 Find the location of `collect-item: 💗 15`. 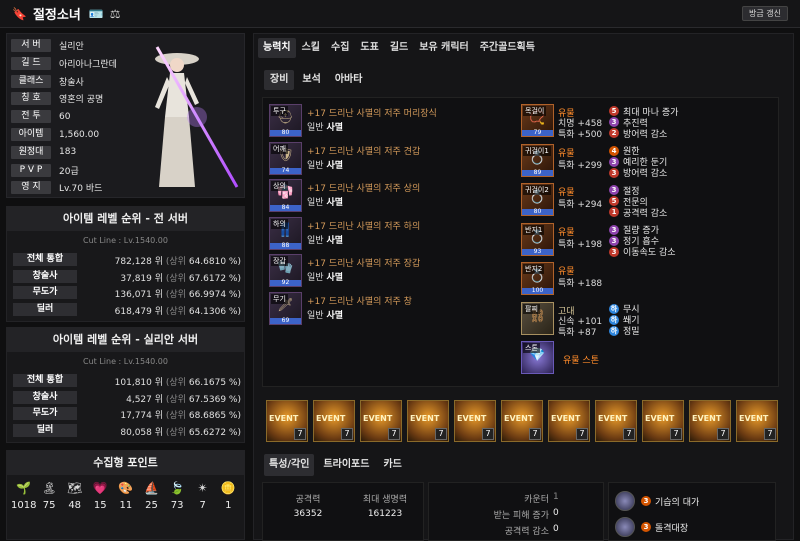

collect-item: 💗 15 is located at coordinates (100, 496).